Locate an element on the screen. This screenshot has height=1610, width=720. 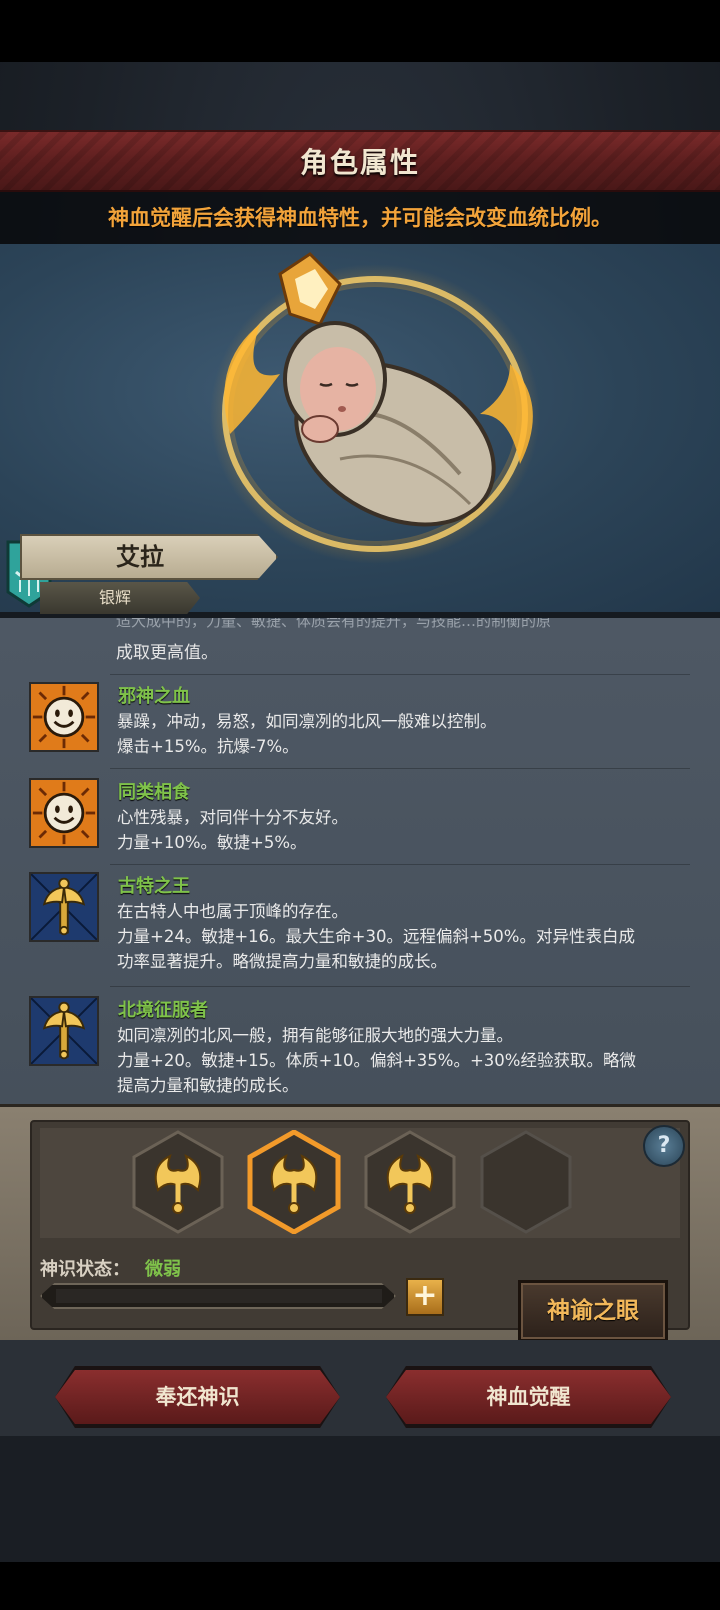
page-title: 角色属性 is located at coordinates (359, 162).